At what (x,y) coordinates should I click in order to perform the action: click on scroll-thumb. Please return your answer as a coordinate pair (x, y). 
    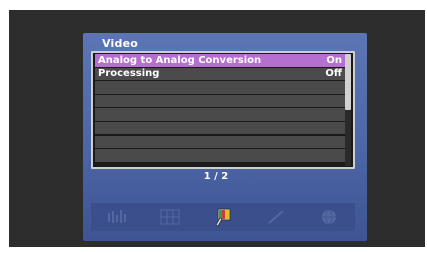
    Looking at the image, I should click on (348, 82).